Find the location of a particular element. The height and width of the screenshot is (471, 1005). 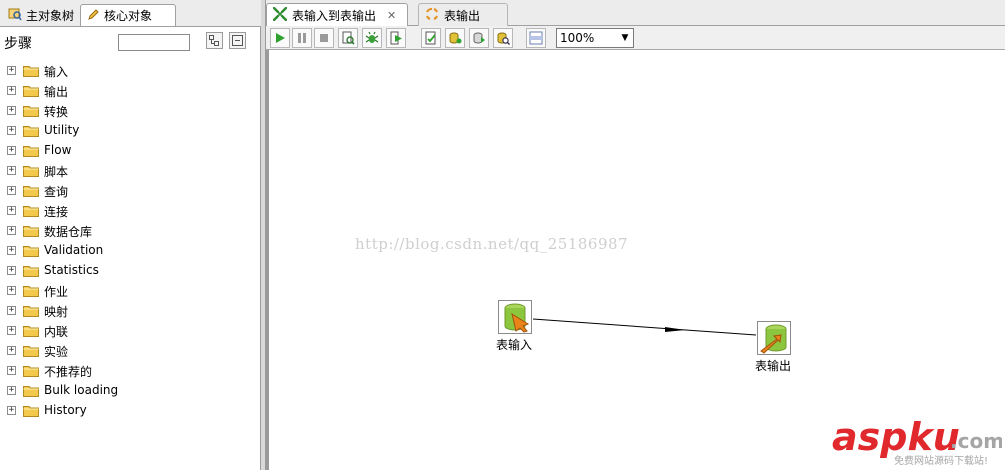

show-grid-button is located at coordinates (536, 38).